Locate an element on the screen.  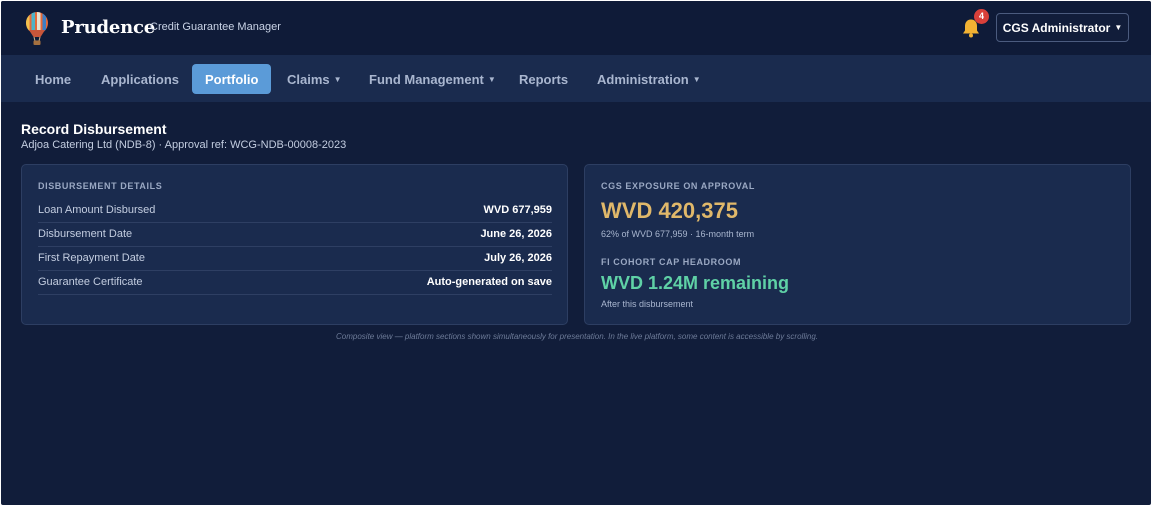
nav-item-label: Portfolio is located at coordinates (232, 79).